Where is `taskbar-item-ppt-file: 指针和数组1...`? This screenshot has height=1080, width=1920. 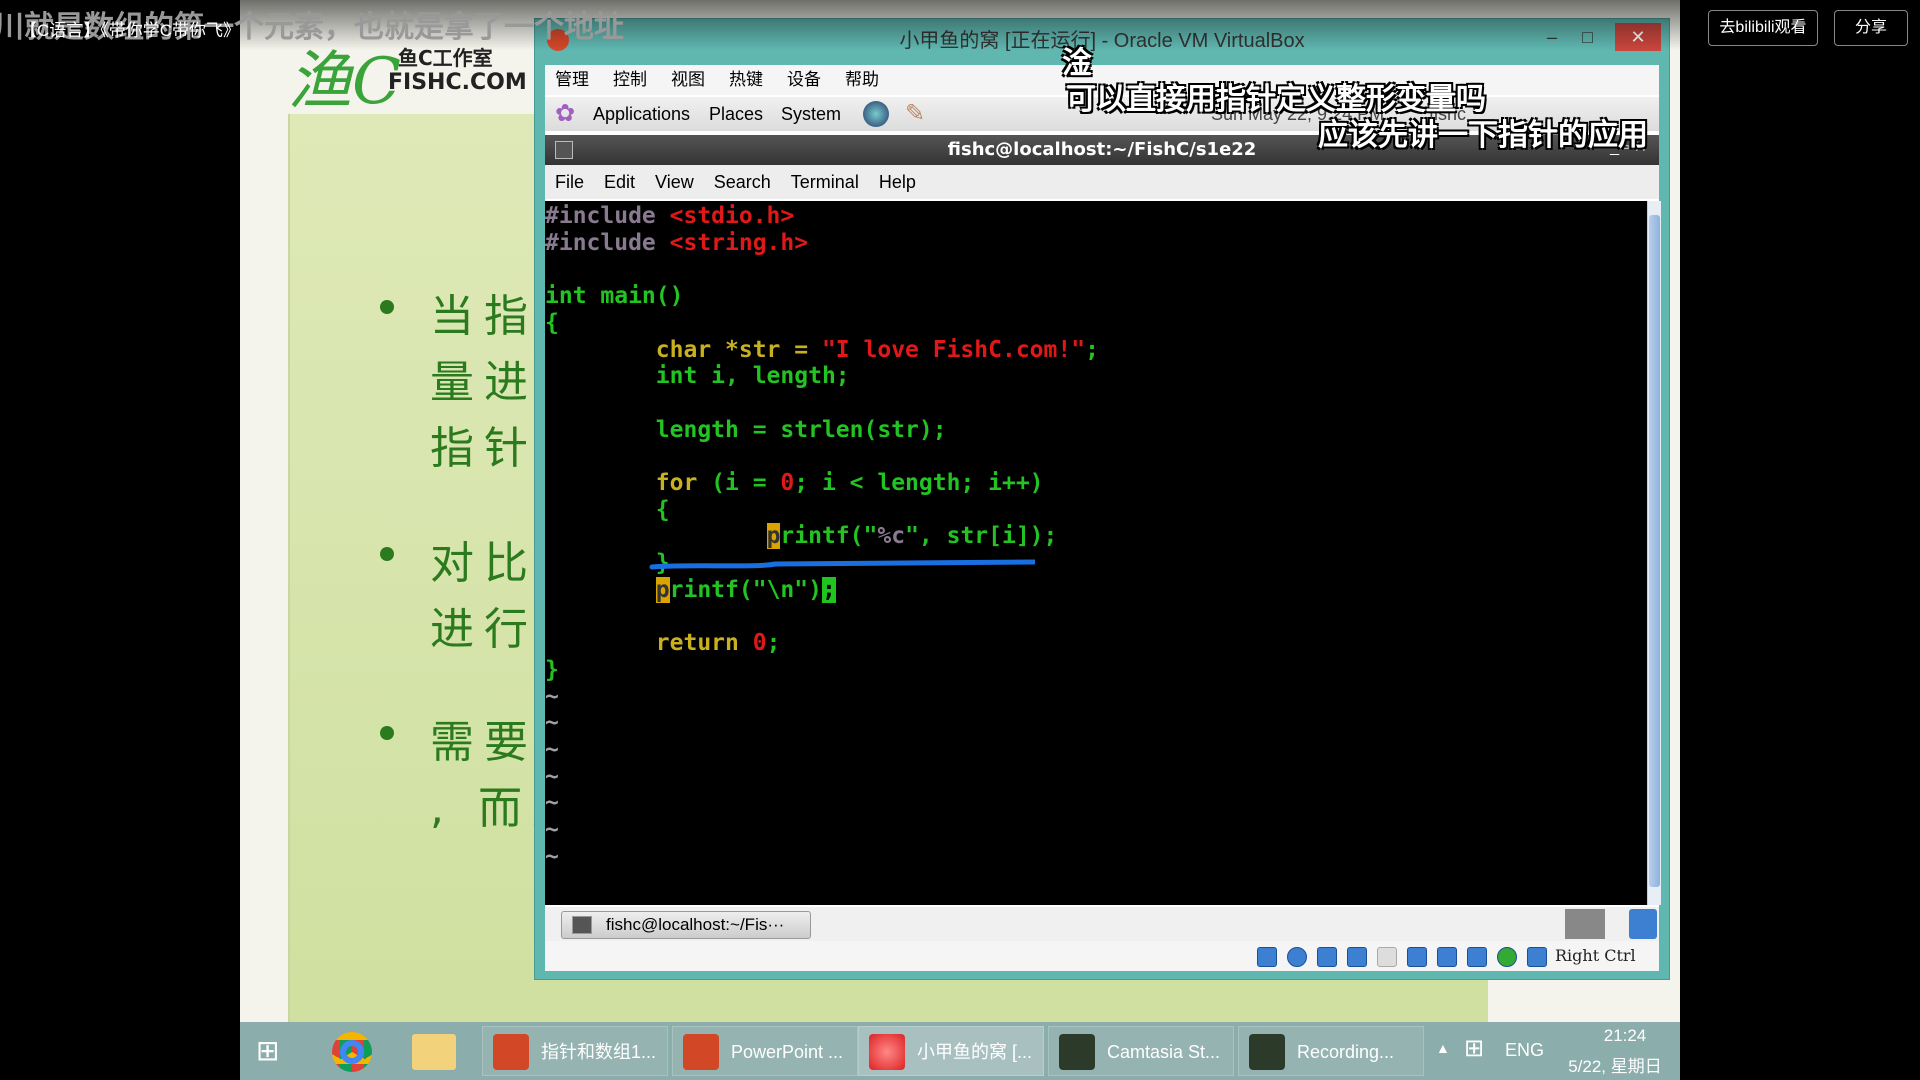
taskbar-item-ppt-file: 指针和数组1... is located at coordinates (575, 1051).